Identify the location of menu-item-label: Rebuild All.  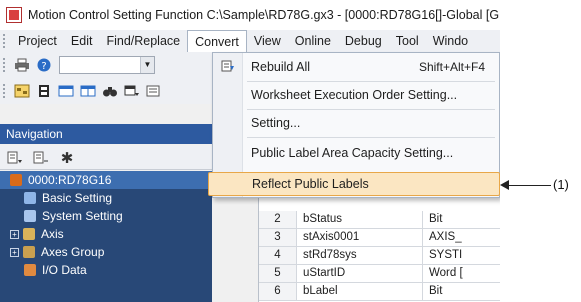
(281, 67).